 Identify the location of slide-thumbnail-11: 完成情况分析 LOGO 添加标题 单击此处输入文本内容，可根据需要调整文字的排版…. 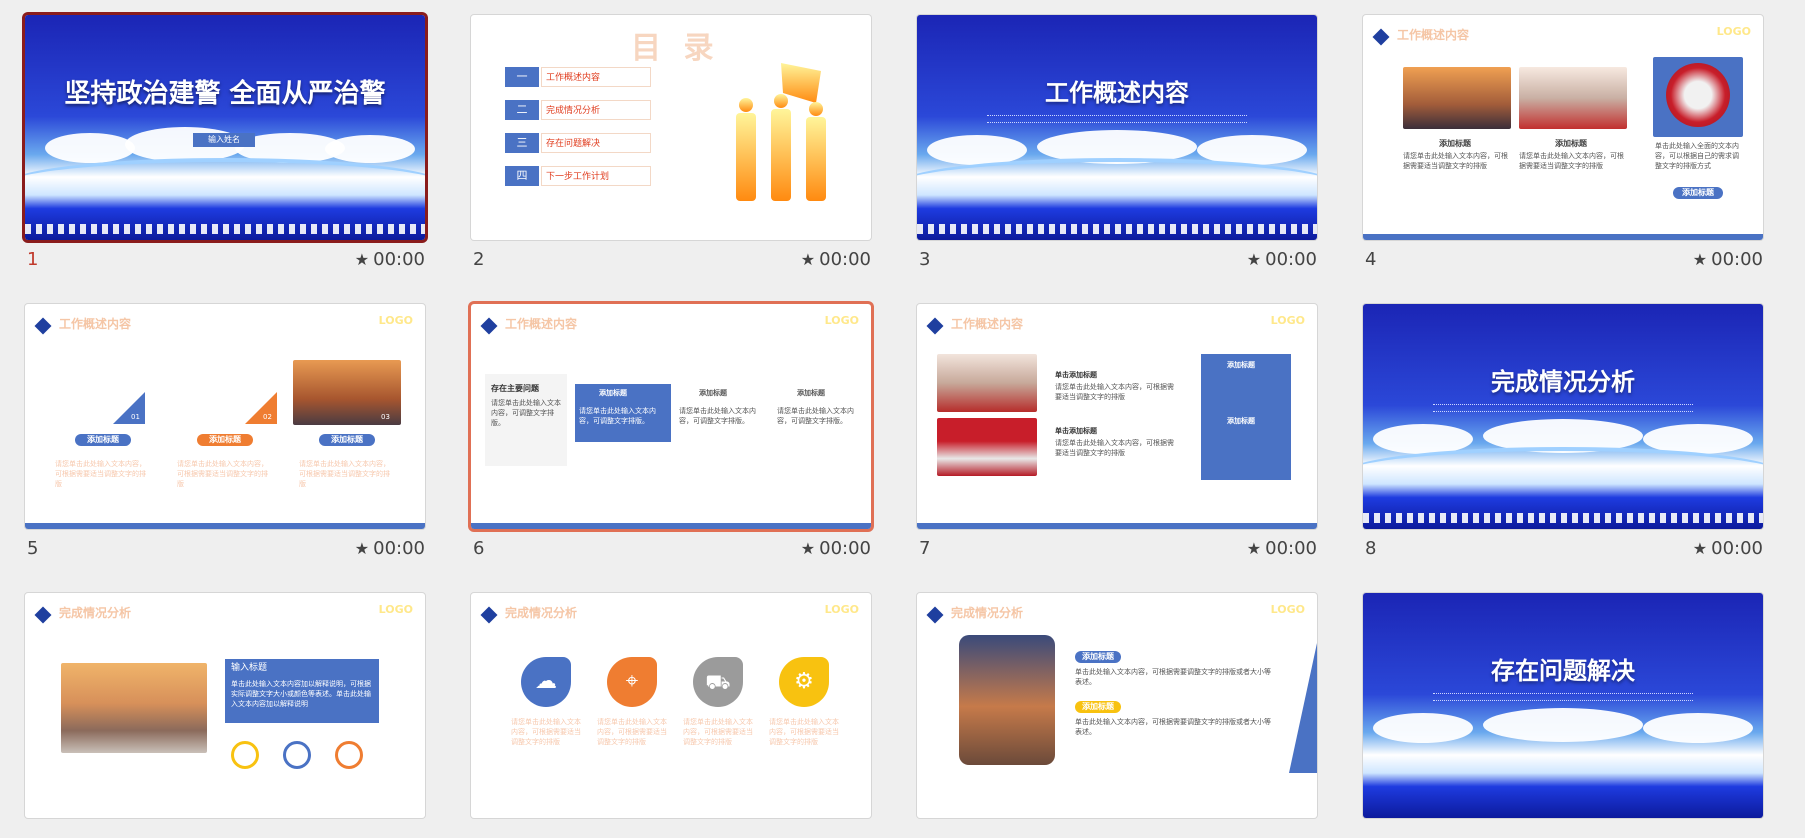
(1117, 715).